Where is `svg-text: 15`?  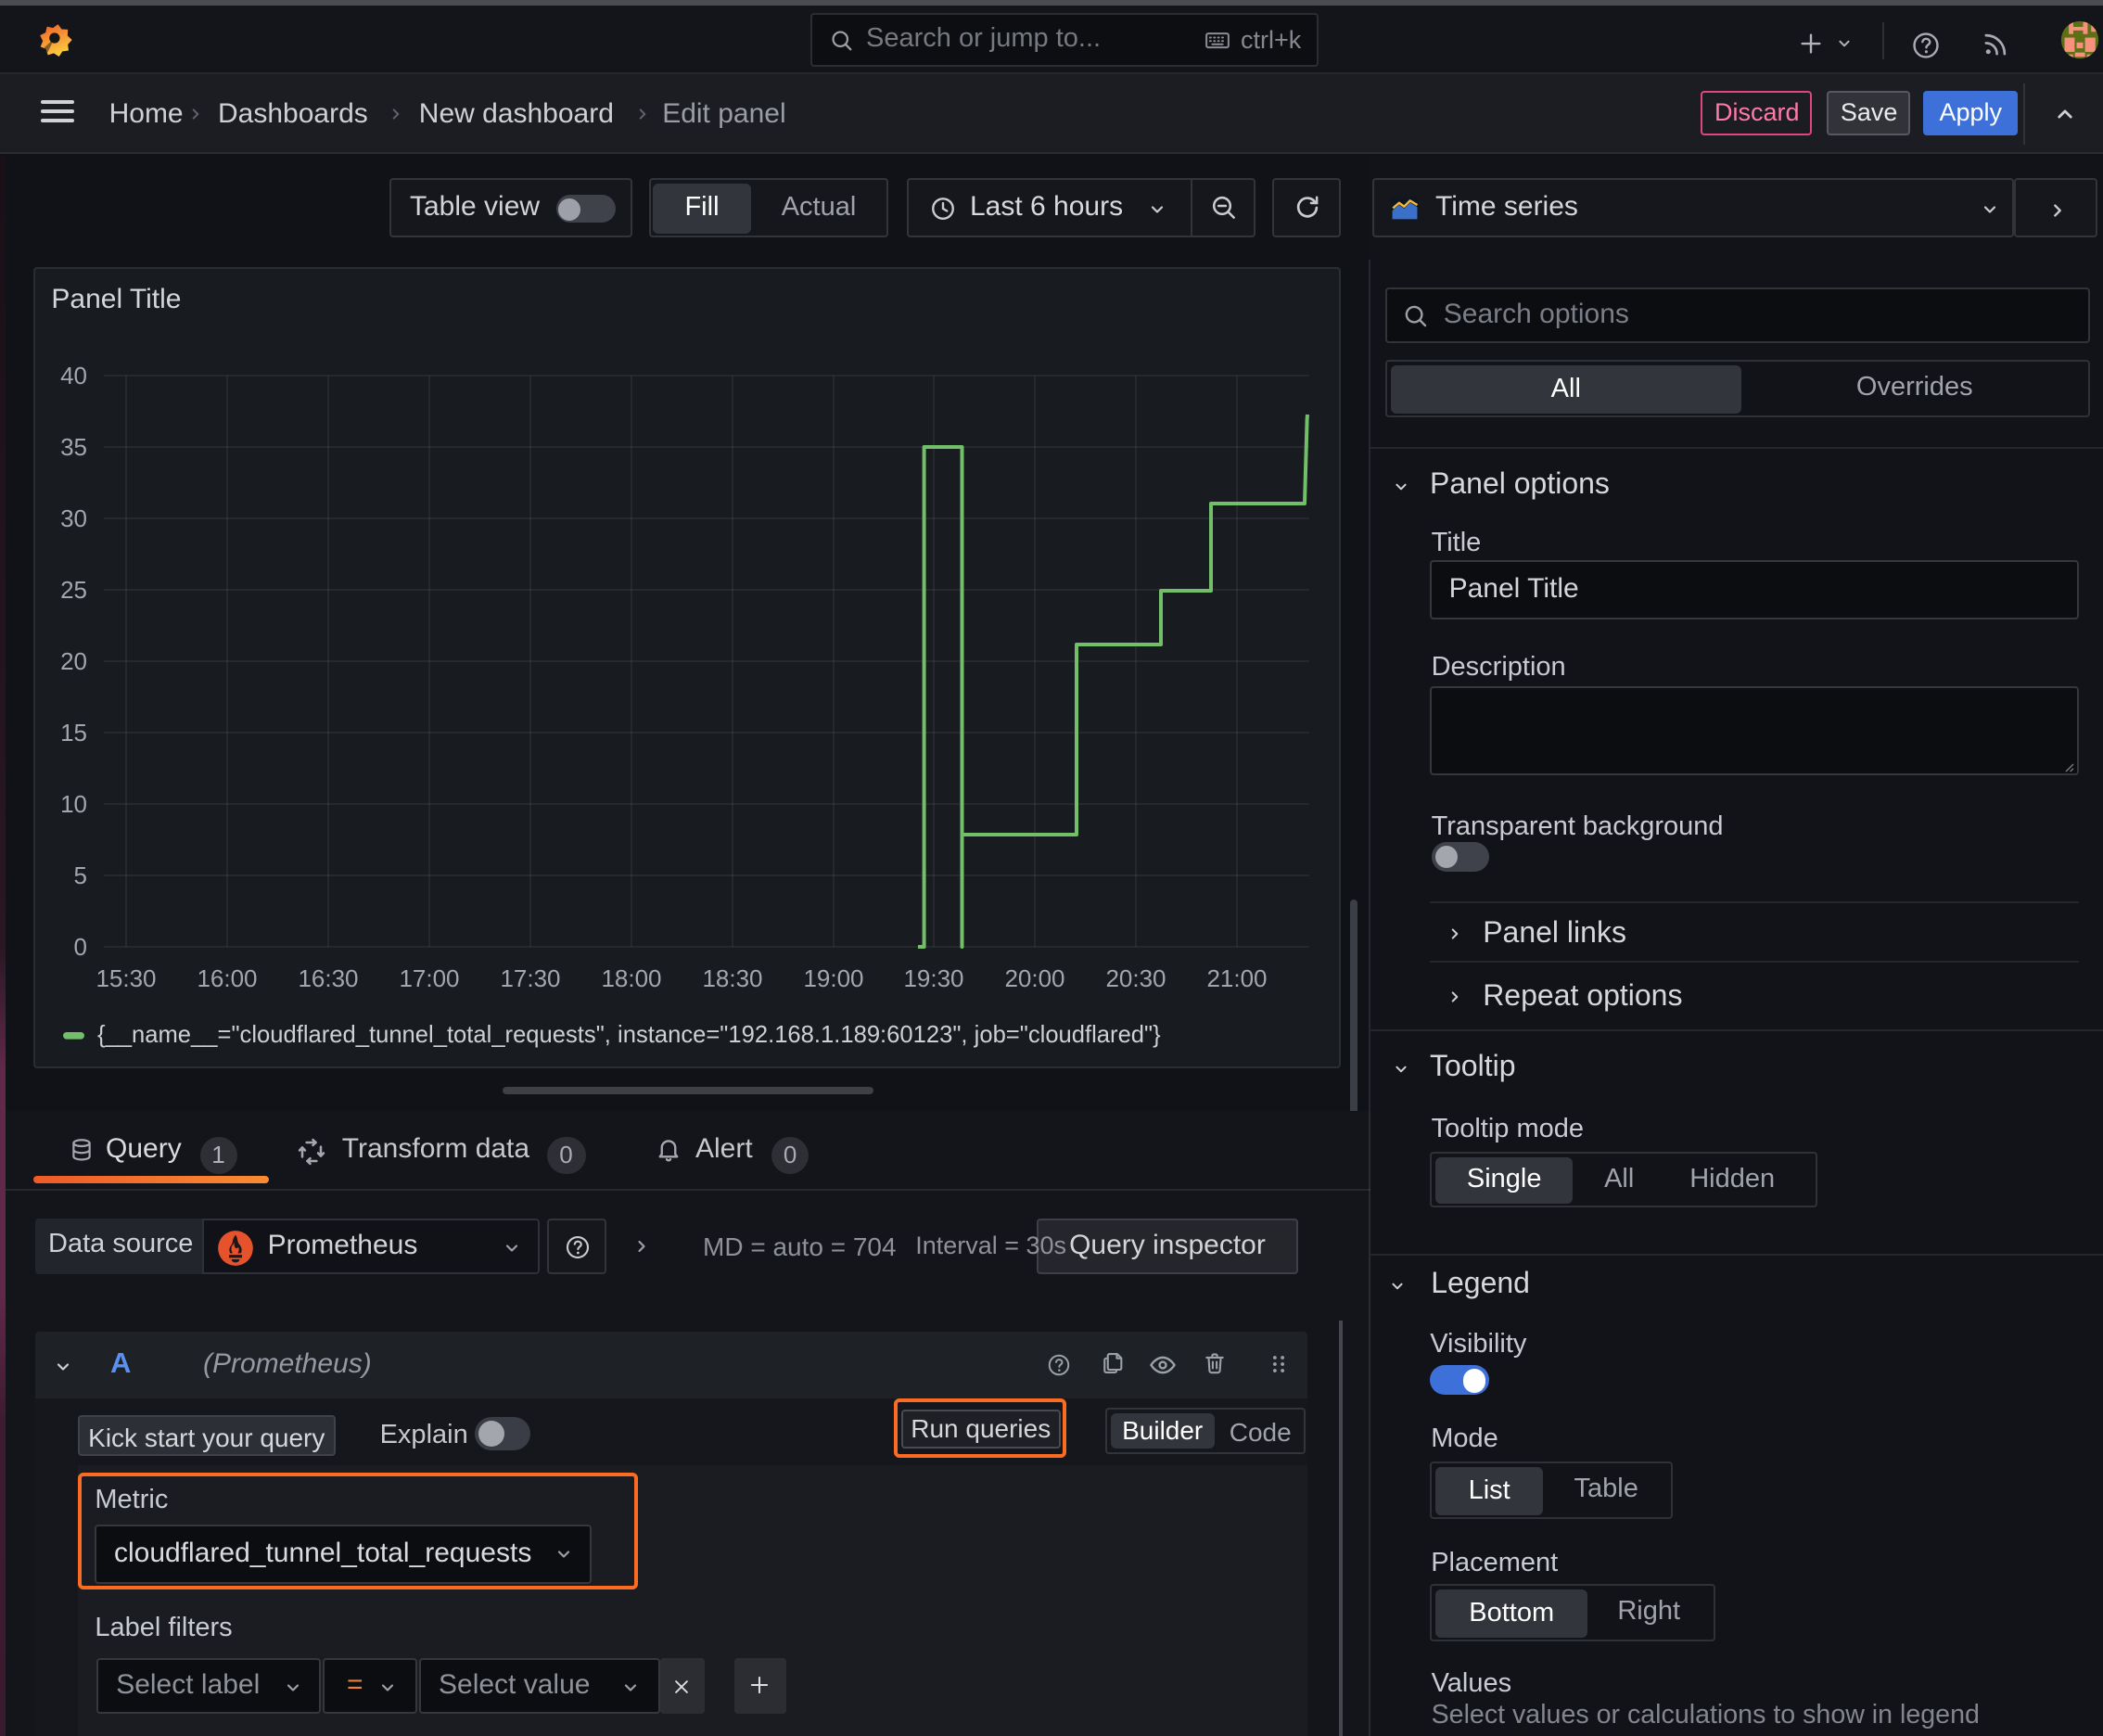 svg-text: 15 is located at coordinates (73, 733).